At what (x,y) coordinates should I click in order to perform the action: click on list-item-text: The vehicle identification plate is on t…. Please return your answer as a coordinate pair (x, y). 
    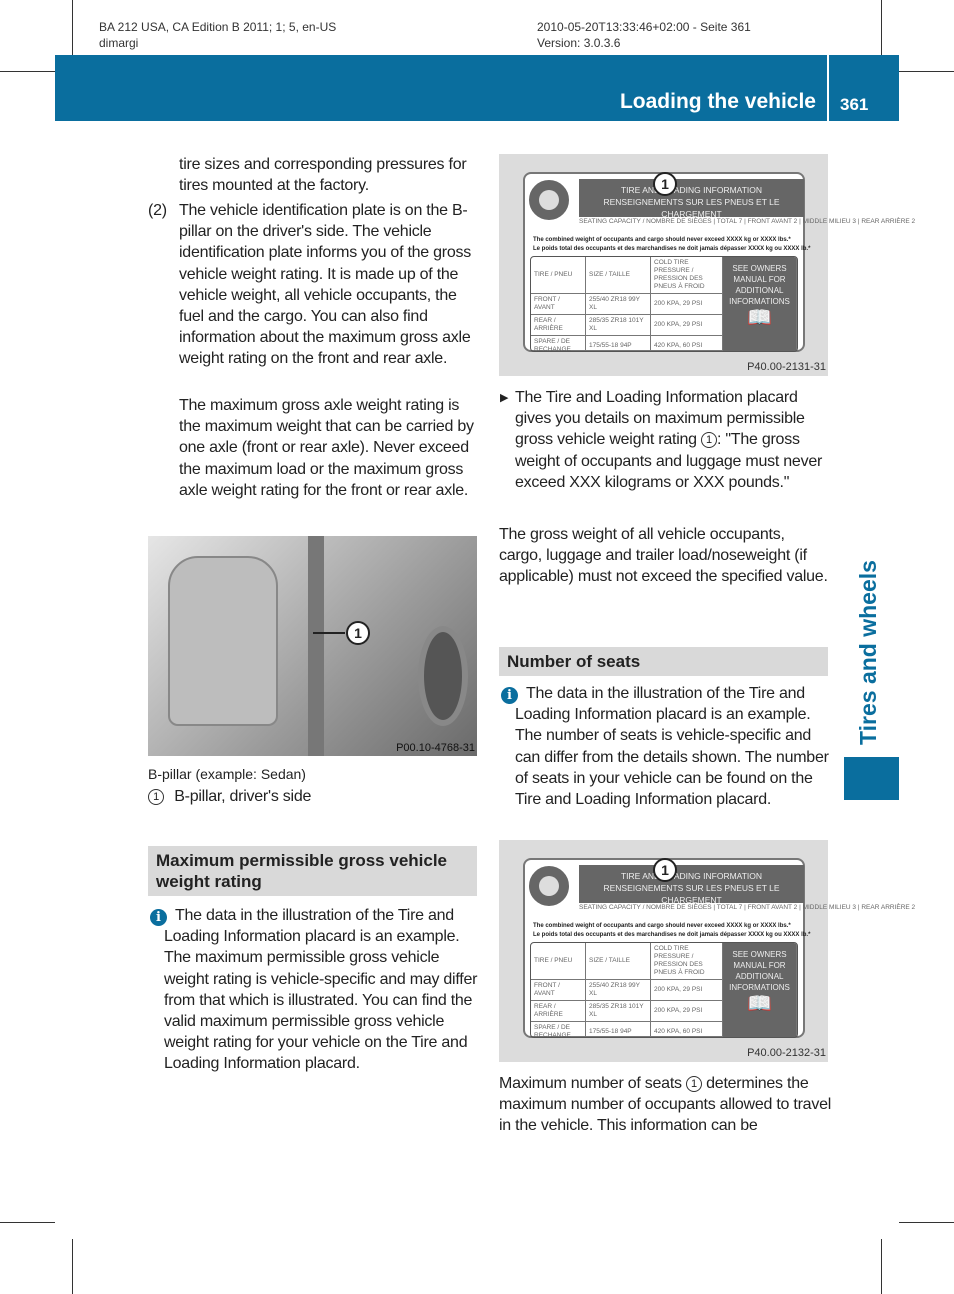
    Looking at the image, I should click on (325, 285).